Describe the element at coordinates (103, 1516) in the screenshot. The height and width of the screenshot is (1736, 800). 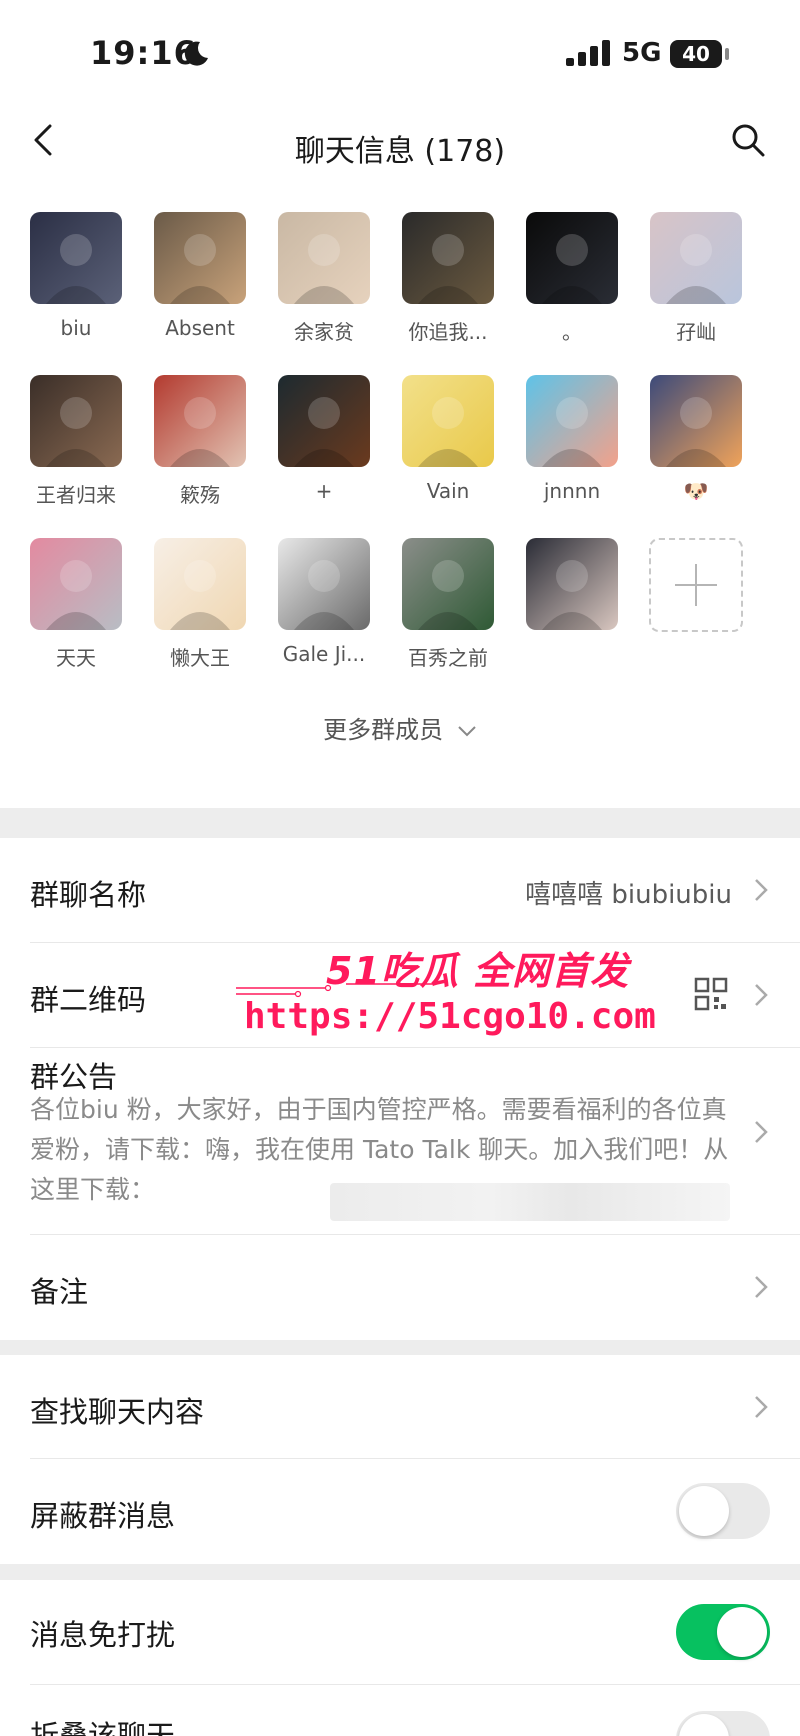
I see `block-messages-label: 屏蔽群消息` at that location.